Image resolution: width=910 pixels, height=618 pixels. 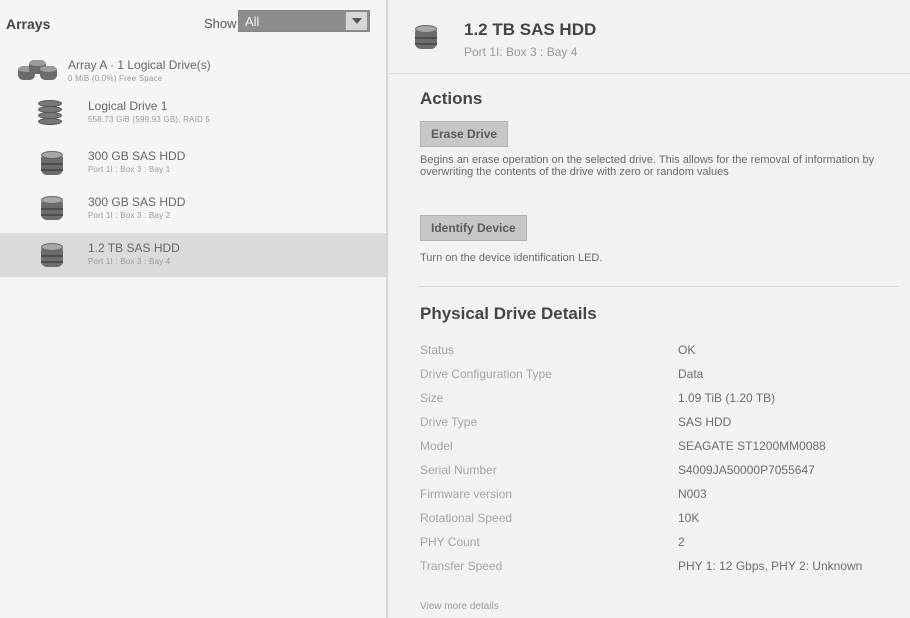 What do you see at coordinates (508, 313) in the screenshot?
I see `details-title: Physical Drive Details` at bounding box center [508, 313].